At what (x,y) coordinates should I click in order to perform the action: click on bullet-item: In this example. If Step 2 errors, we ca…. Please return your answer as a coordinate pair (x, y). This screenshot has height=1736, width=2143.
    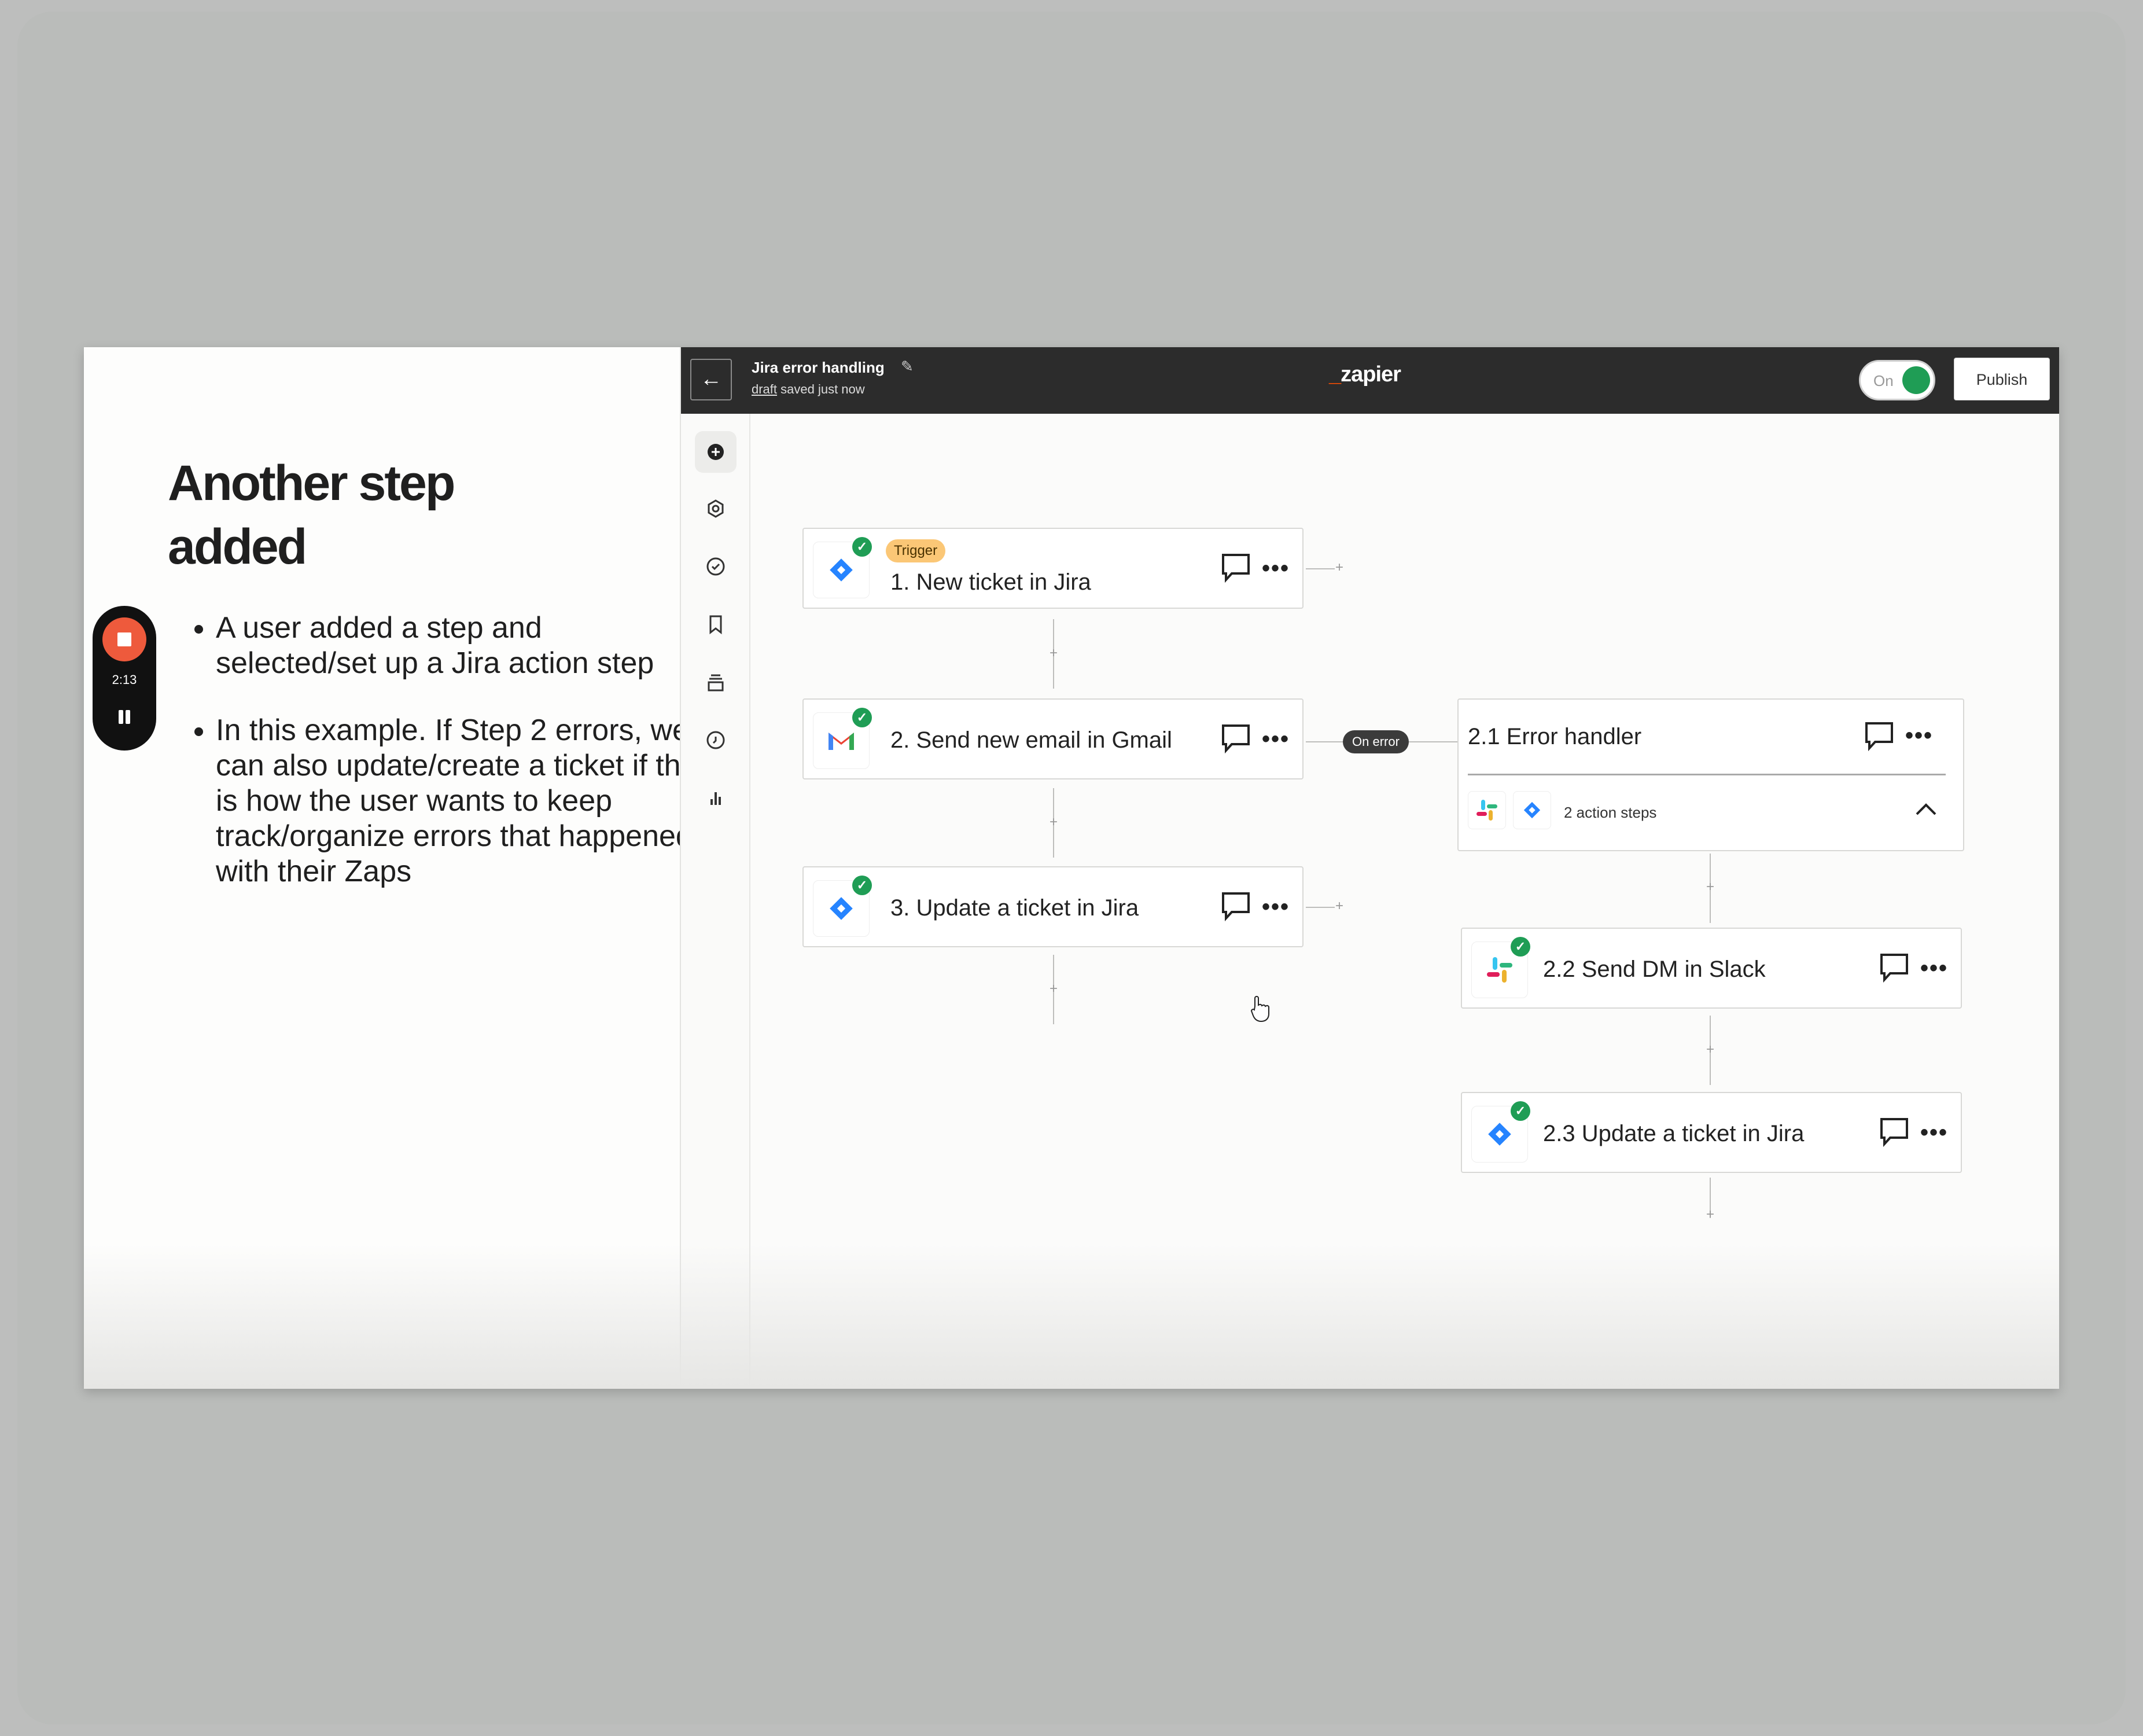
    Looking at the image, I should click on (462, 801).